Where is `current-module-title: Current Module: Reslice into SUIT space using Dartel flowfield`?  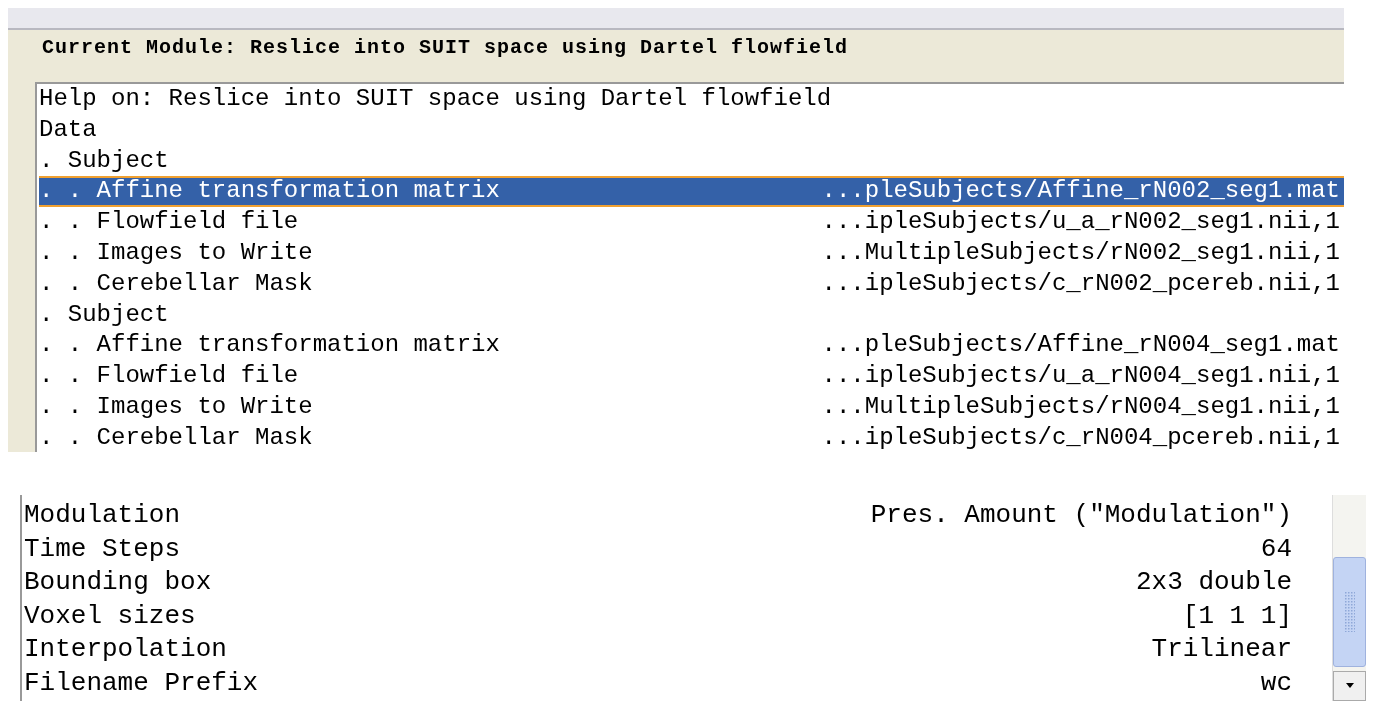 current-module-title: Current Module: Reslice into SUIT space using Dartel flowfield is located at coordinates (445, 48).